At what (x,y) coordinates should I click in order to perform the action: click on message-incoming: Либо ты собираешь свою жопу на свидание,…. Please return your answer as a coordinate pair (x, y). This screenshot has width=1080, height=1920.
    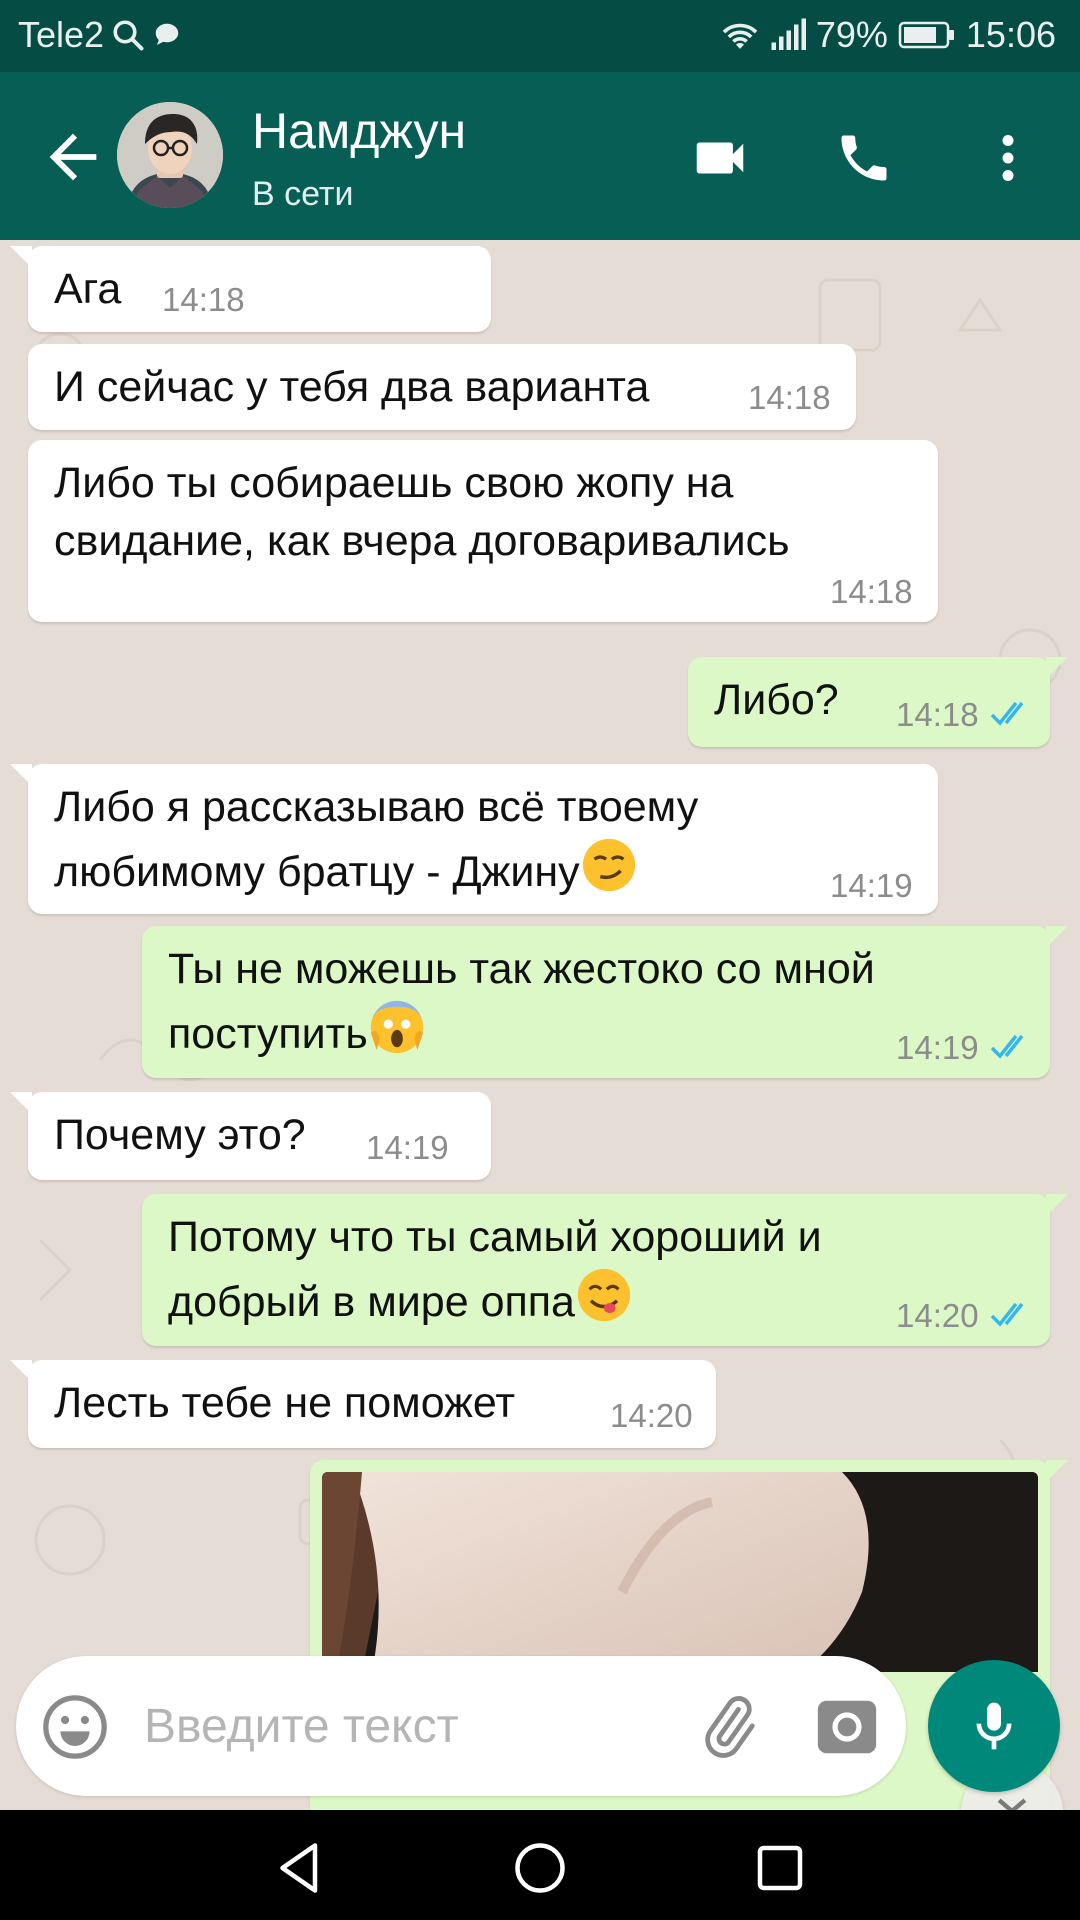
    Looking at the image, I should click on (483, 531).